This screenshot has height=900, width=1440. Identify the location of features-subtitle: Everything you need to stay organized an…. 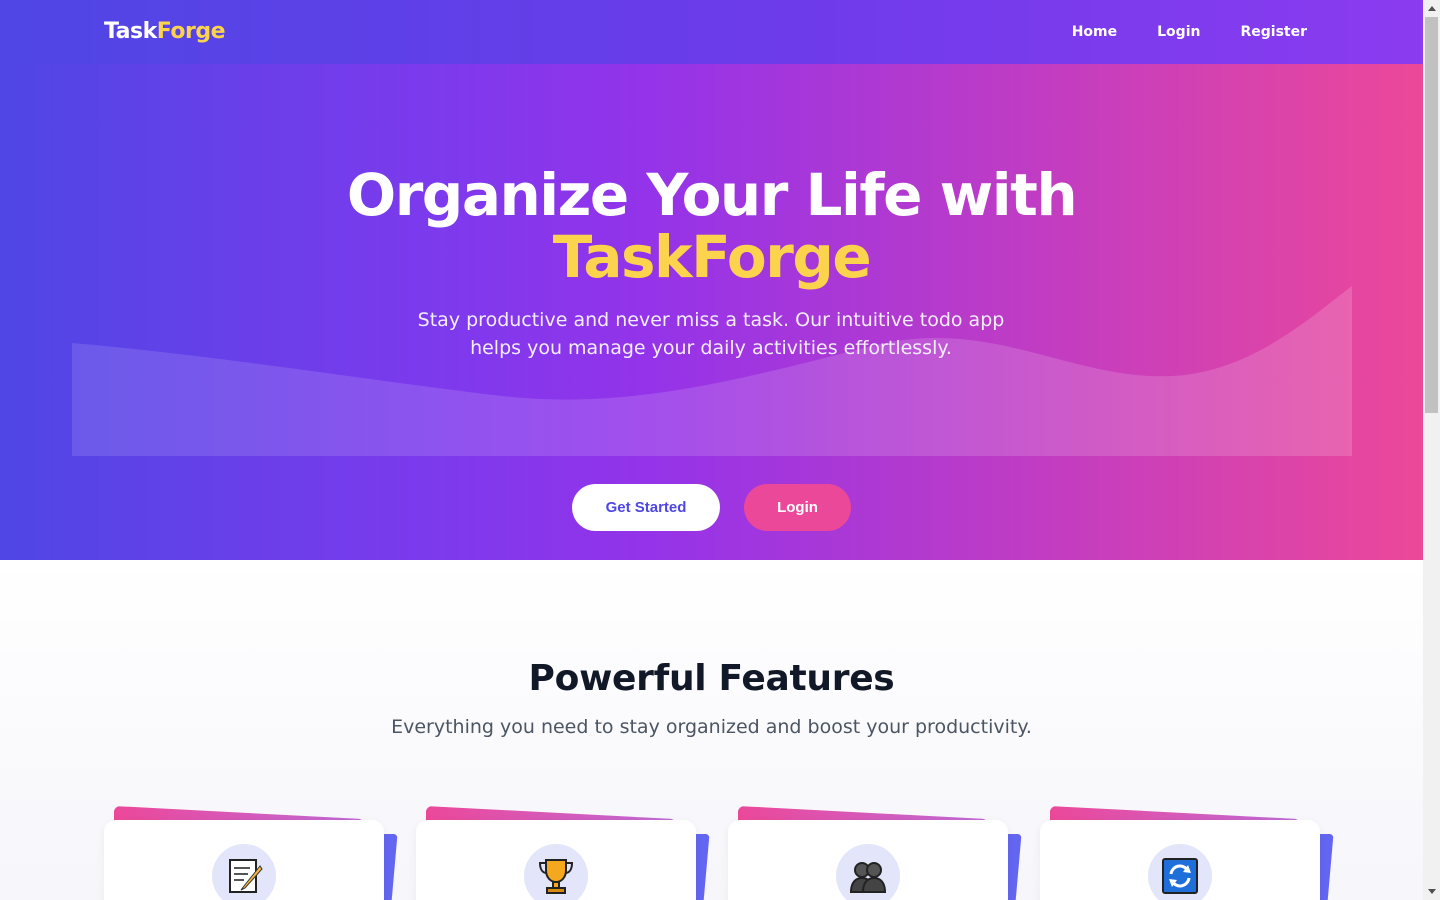
(711, 727).